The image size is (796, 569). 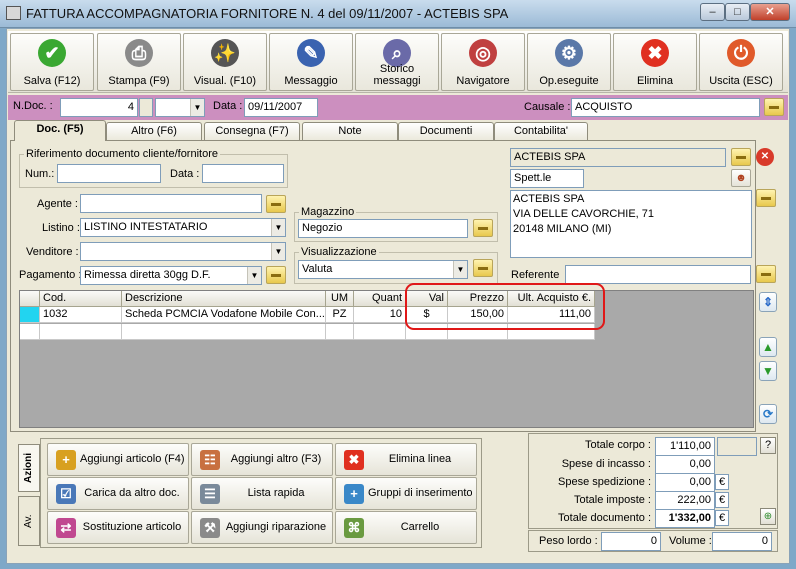 What do you see at coordinates (685, 446) in the screenshot?
I see `totale-corpo-field: 1'110,00` at bounding box center [685, 446].